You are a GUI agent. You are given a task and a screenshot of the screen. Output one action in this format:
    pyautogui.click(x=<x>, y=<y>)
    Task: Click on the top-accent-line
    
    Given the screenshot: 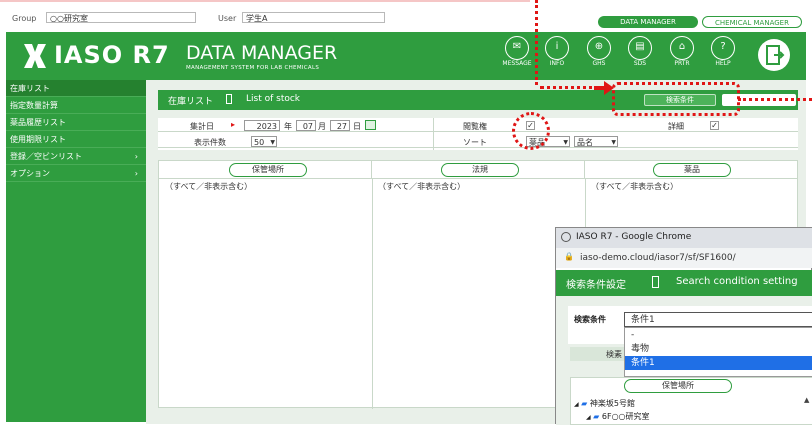 What is the action you would take?
    pyautogui.click(x=265, y=1)
    